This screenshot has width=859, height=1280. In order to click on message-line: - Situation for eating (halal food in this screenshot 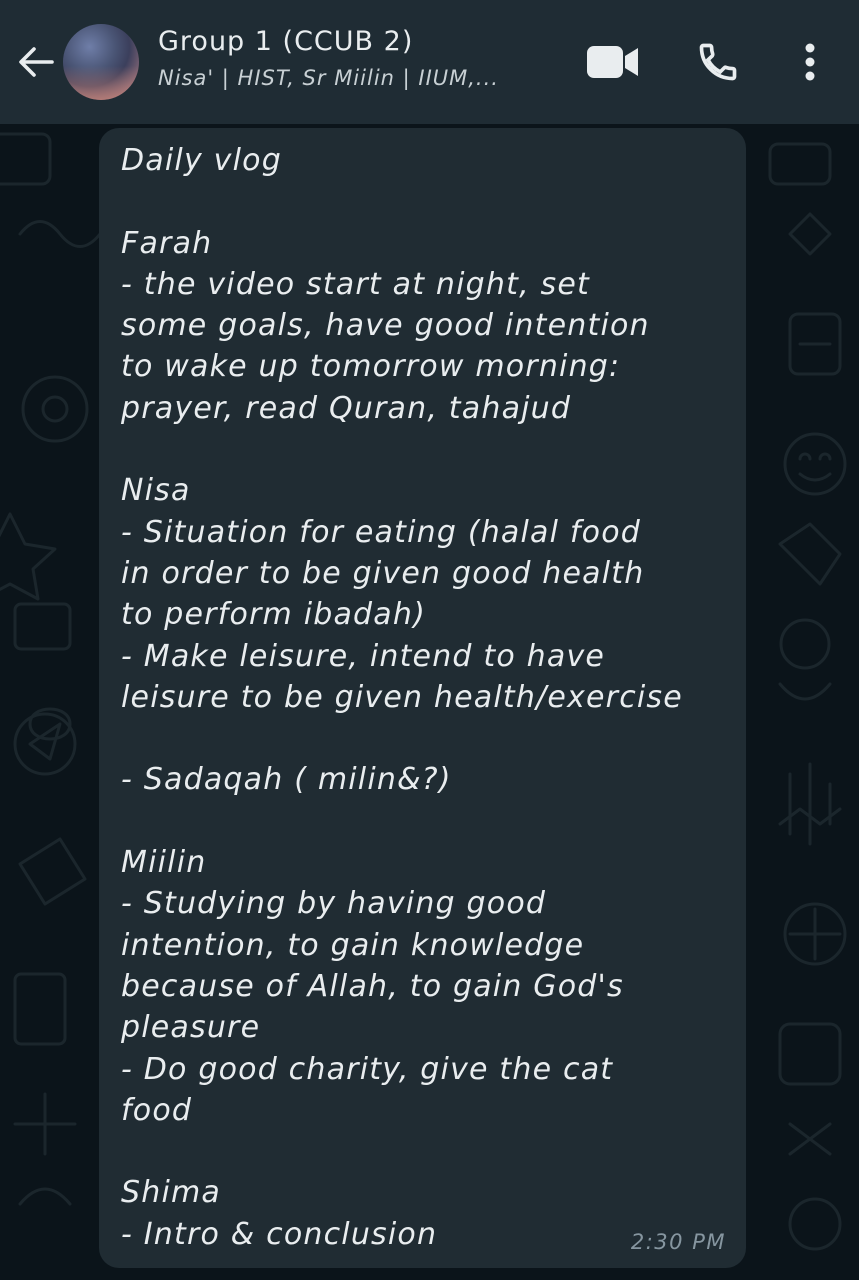, I will do `click(381, 532)`.